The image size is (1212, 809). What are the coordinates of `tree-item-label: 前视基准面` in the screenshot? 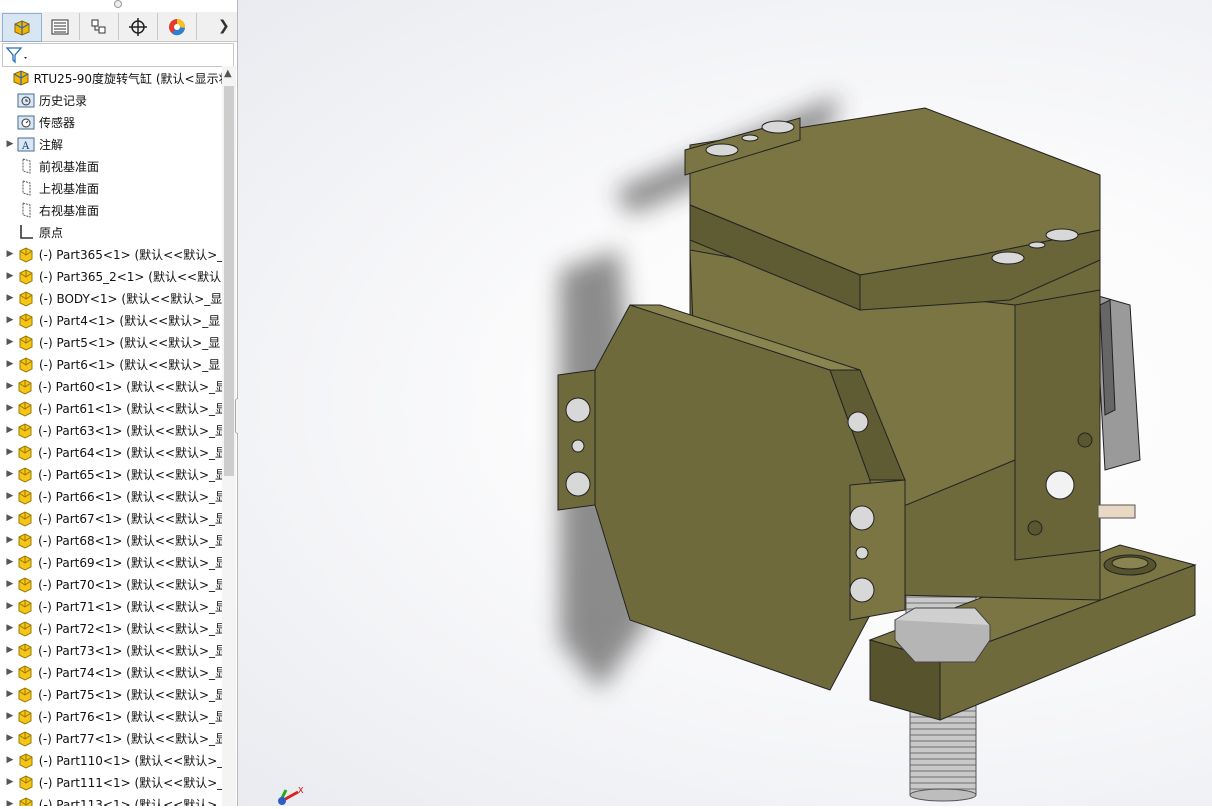 It's located at (69, 166).